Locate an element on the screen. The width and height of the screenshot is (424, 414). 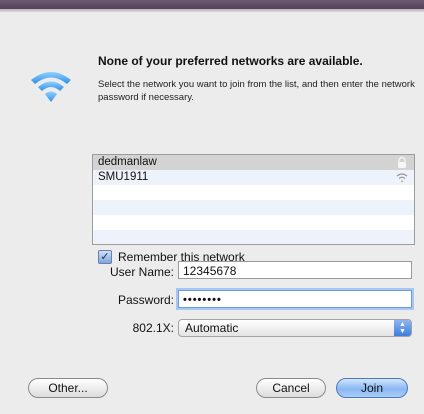
password-label: Password: is located at coordinates (145, 300).